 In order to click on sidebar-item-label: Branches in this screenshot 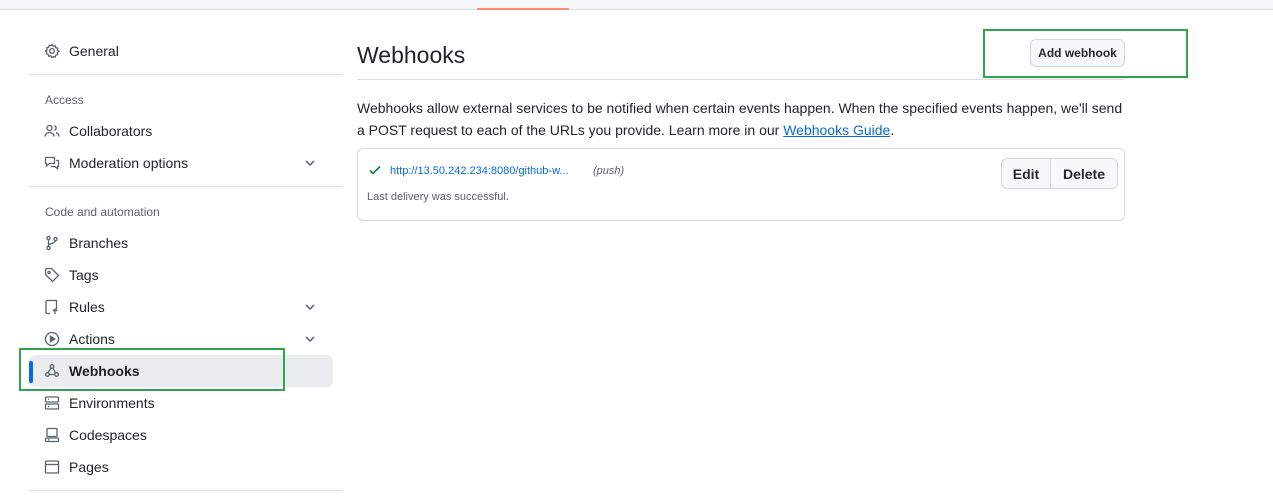, I will do `click(99, 243)`.